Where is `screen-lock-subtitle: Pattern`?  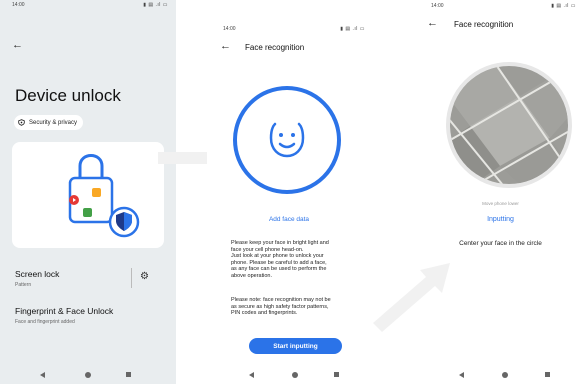
screen-lock-subtitle: Pattern is located at coordinates (23, 285).